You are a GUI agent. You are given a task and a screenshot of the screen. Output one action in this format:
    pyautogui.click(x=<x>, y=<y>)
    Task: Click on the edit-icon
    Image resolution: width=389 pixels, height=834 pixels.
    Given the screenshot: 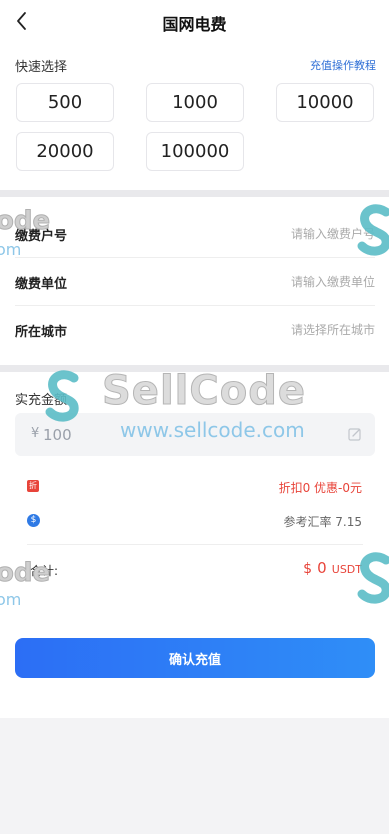 What is the action you would take?
    pyautogui.click(x=354, y=434)
    